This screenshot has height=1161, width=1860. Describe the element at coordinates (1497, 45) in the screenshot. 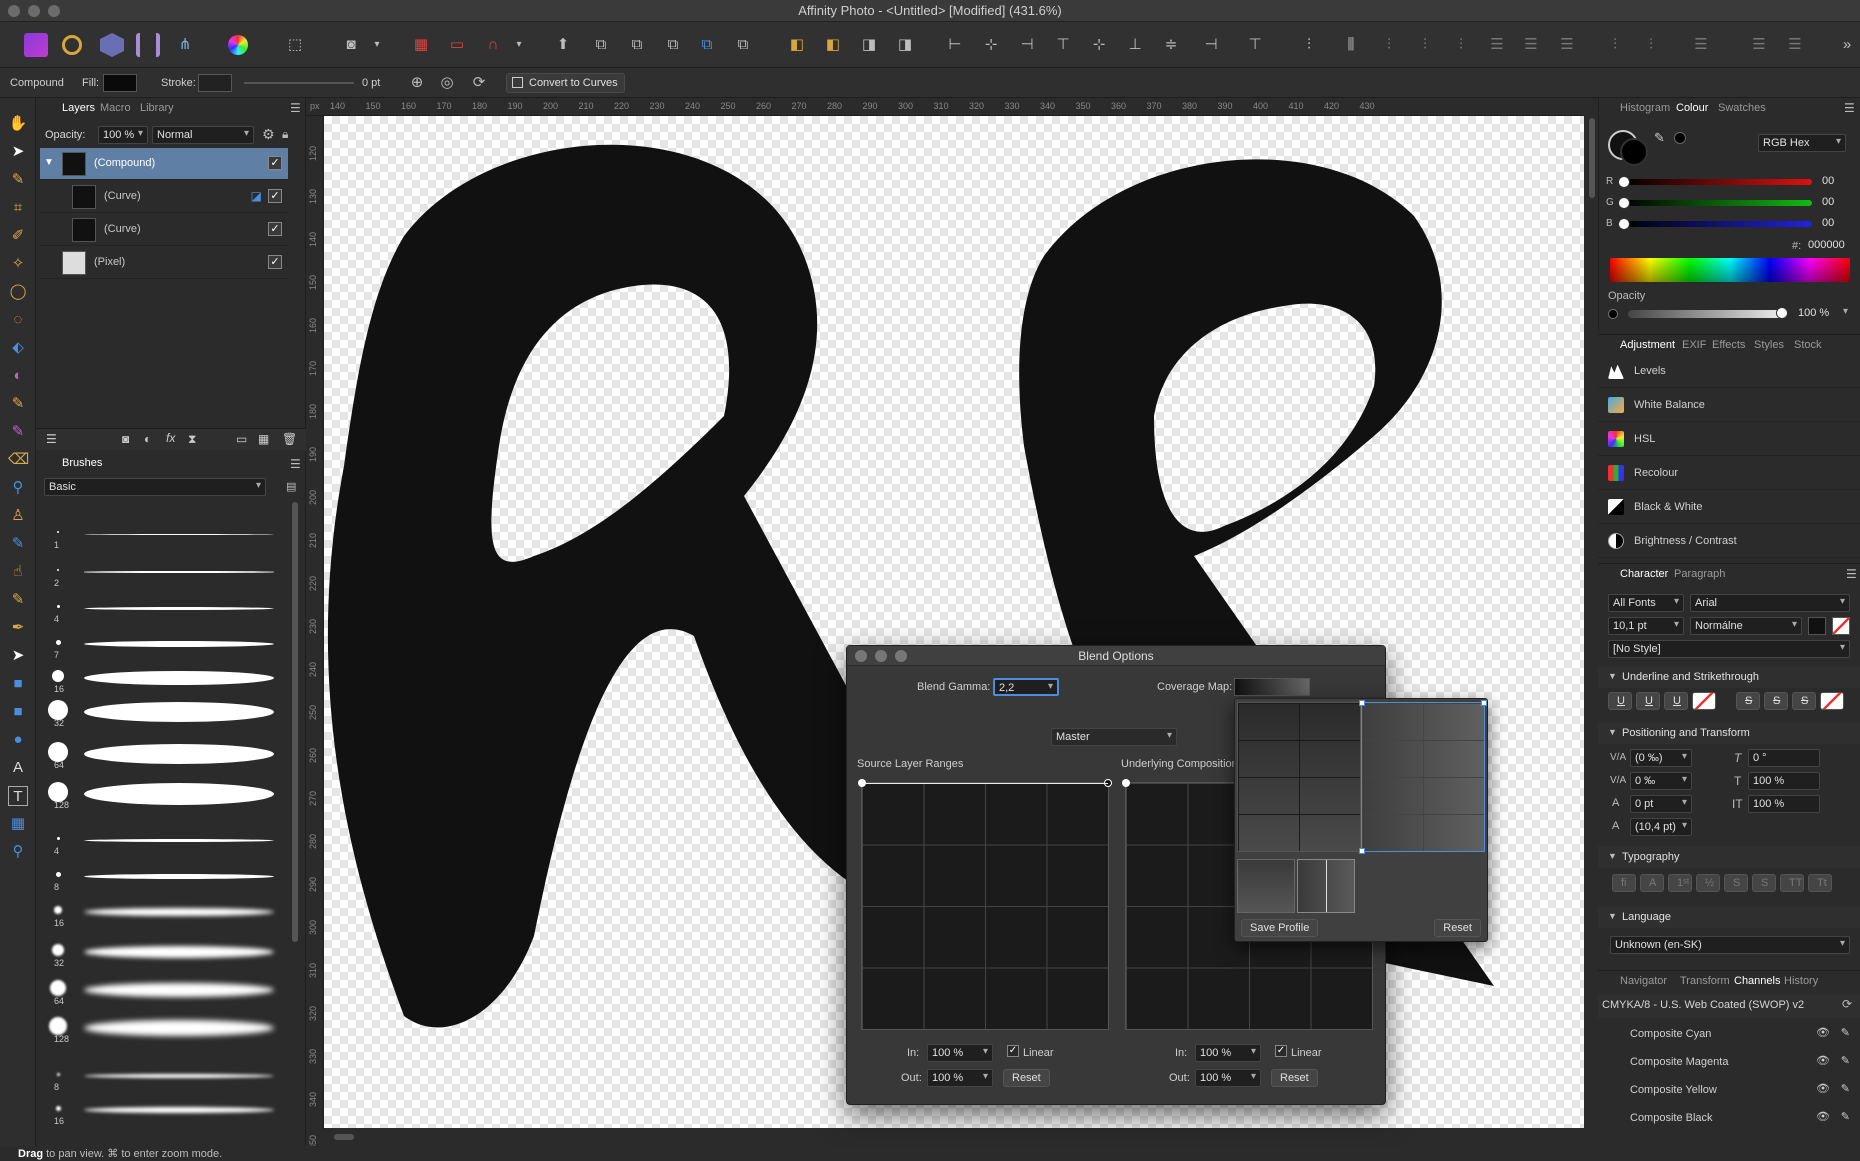

I see `space-d-icon: ☰` at that location.